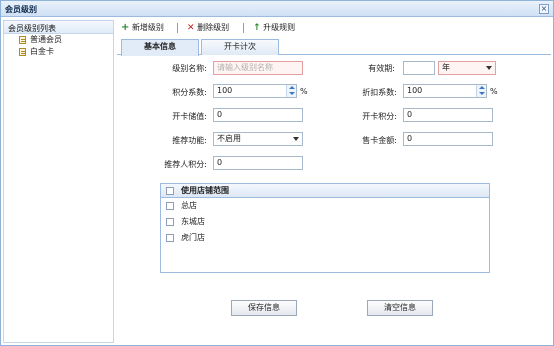 The image size is (554, 346). Describe the element at coordinates (225, 90) in the screenshot. I see `points-factor-value: 100` at that location.